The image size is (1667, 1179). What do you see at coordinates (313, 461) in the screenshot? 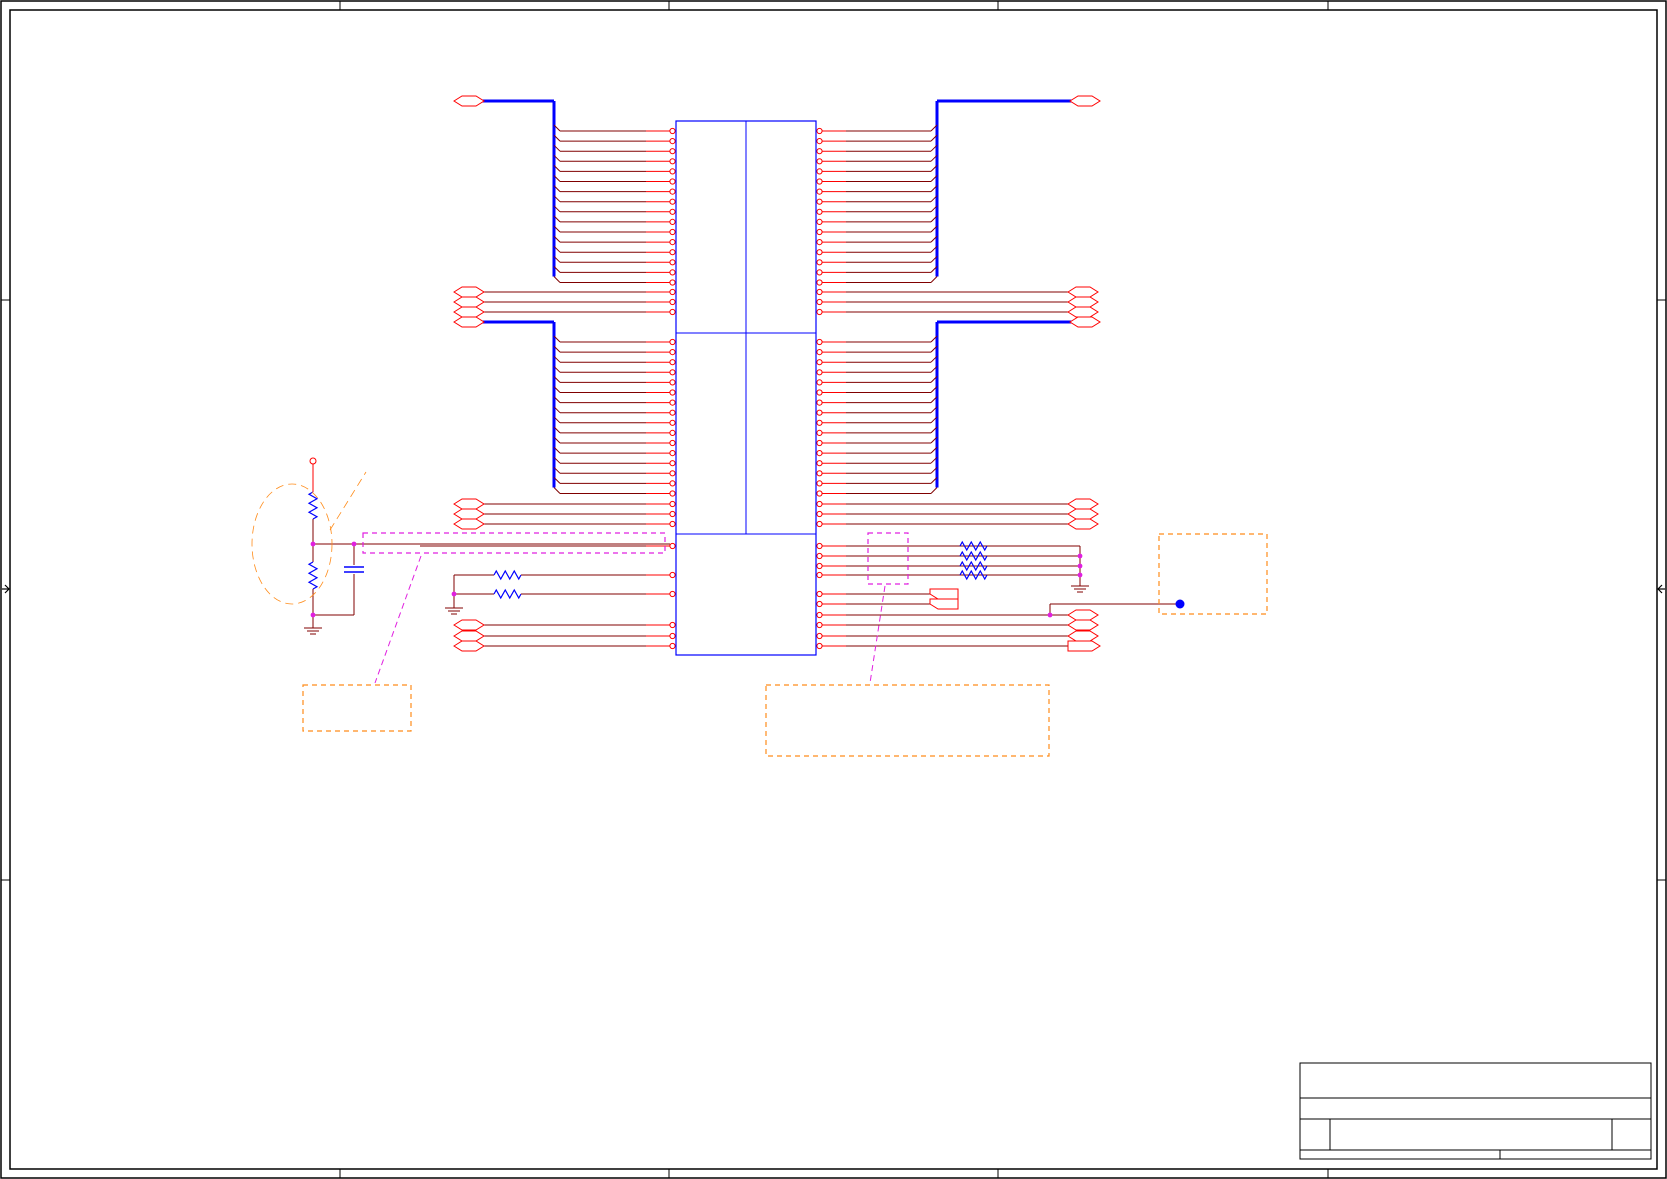
I see `power-port-icon` at bounding box center [313, 461].